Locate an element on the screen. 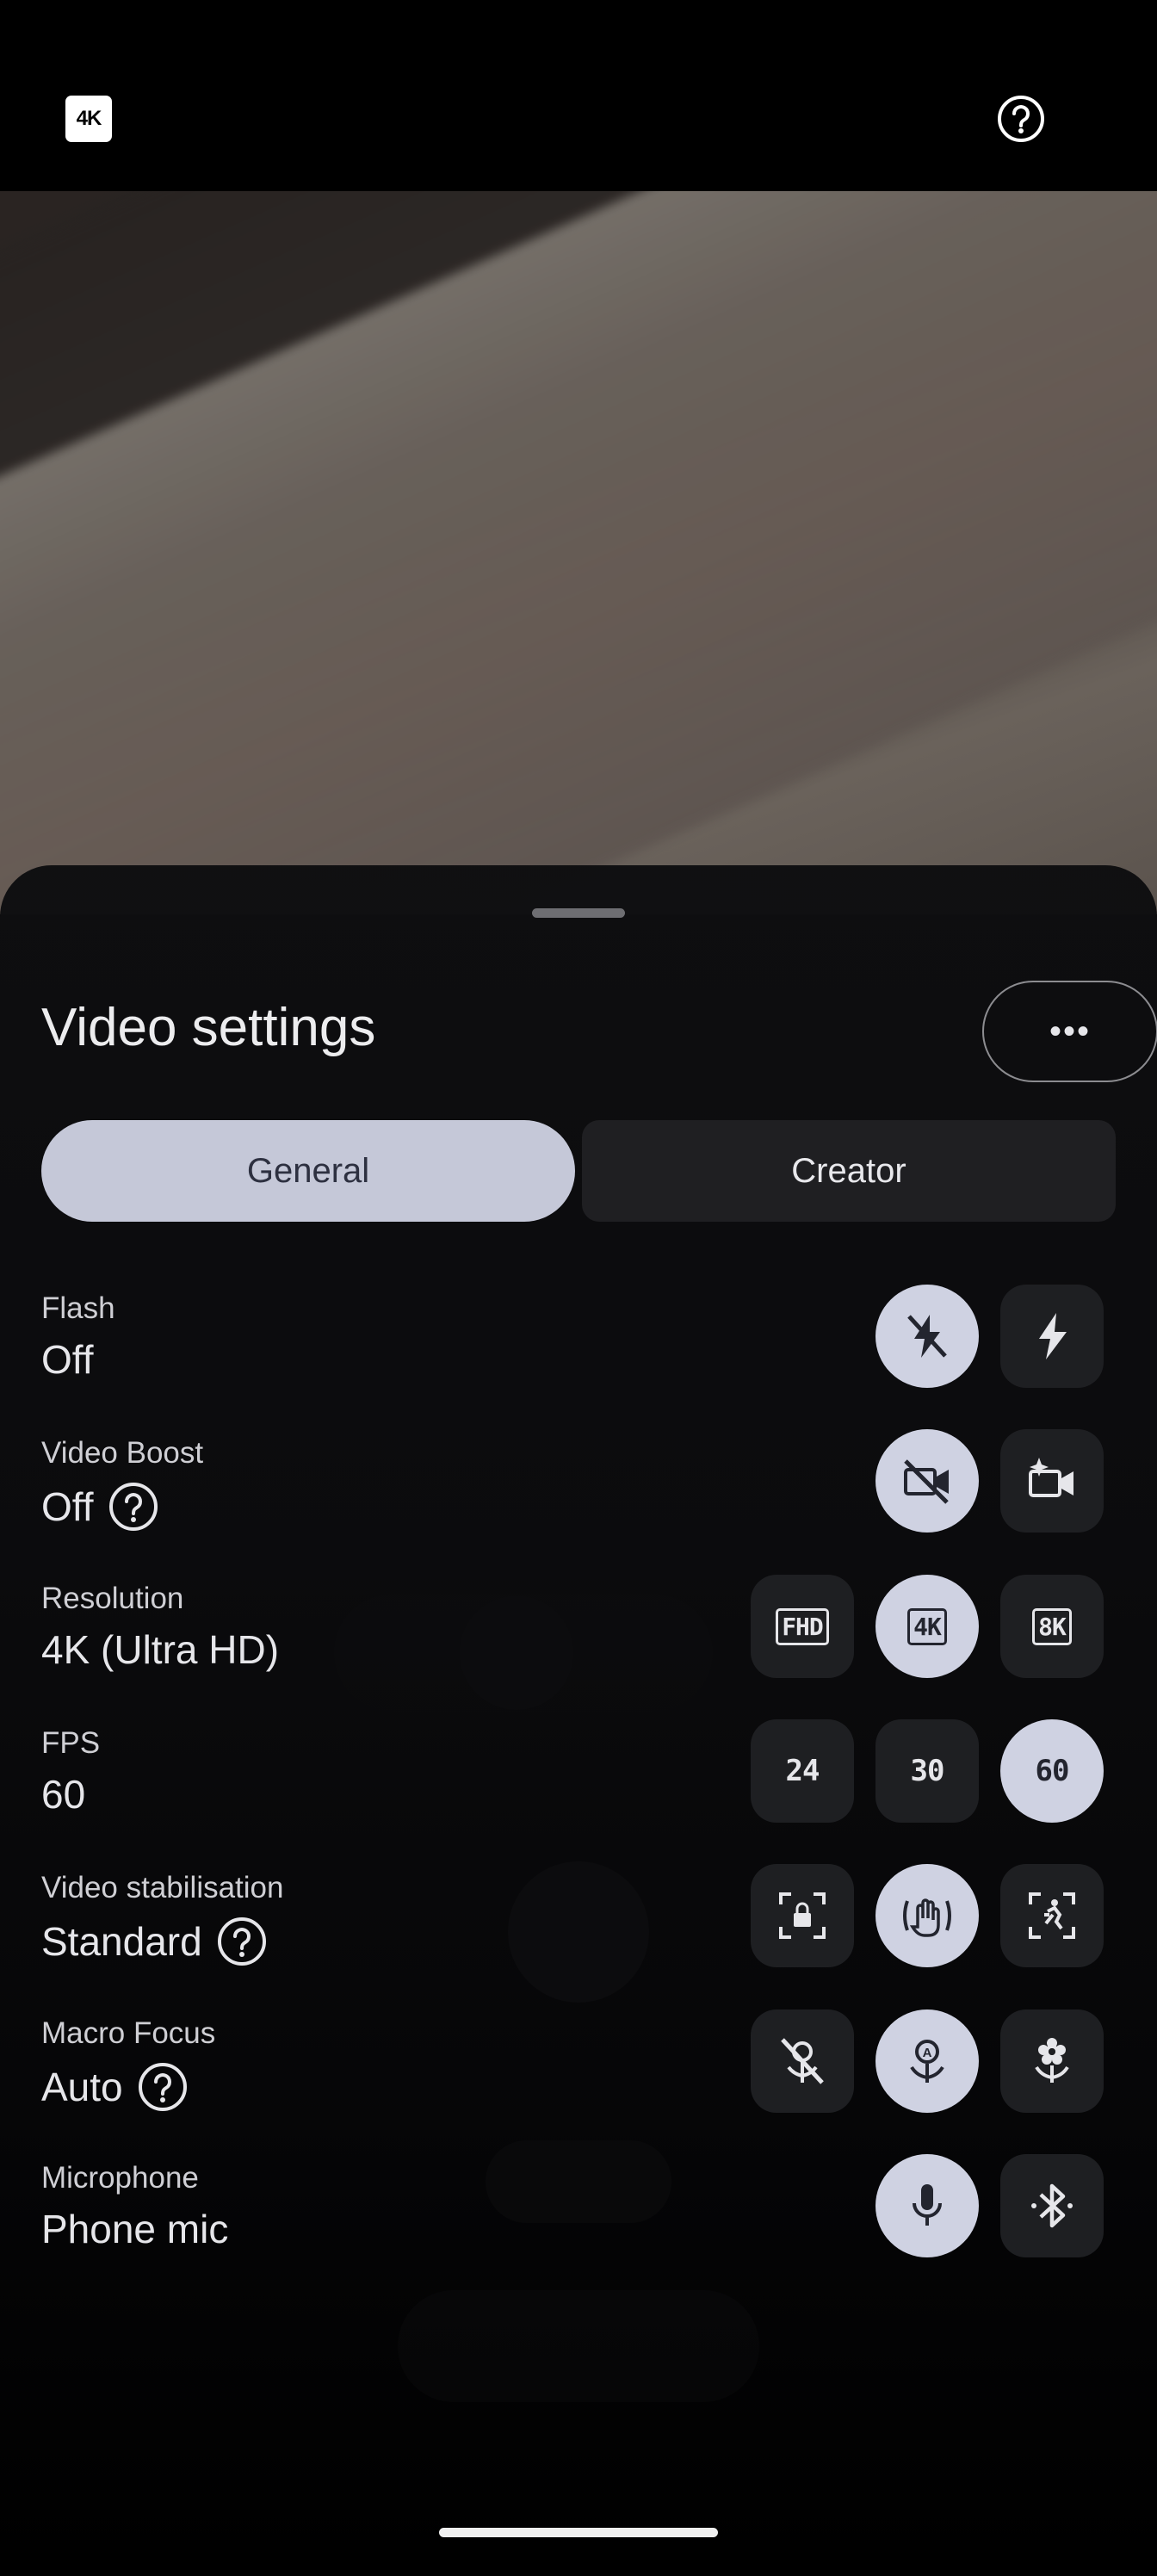 This screenshot has width=1157, height=2576. resolution-label: Resolution is located at coordinates (113, 1599).